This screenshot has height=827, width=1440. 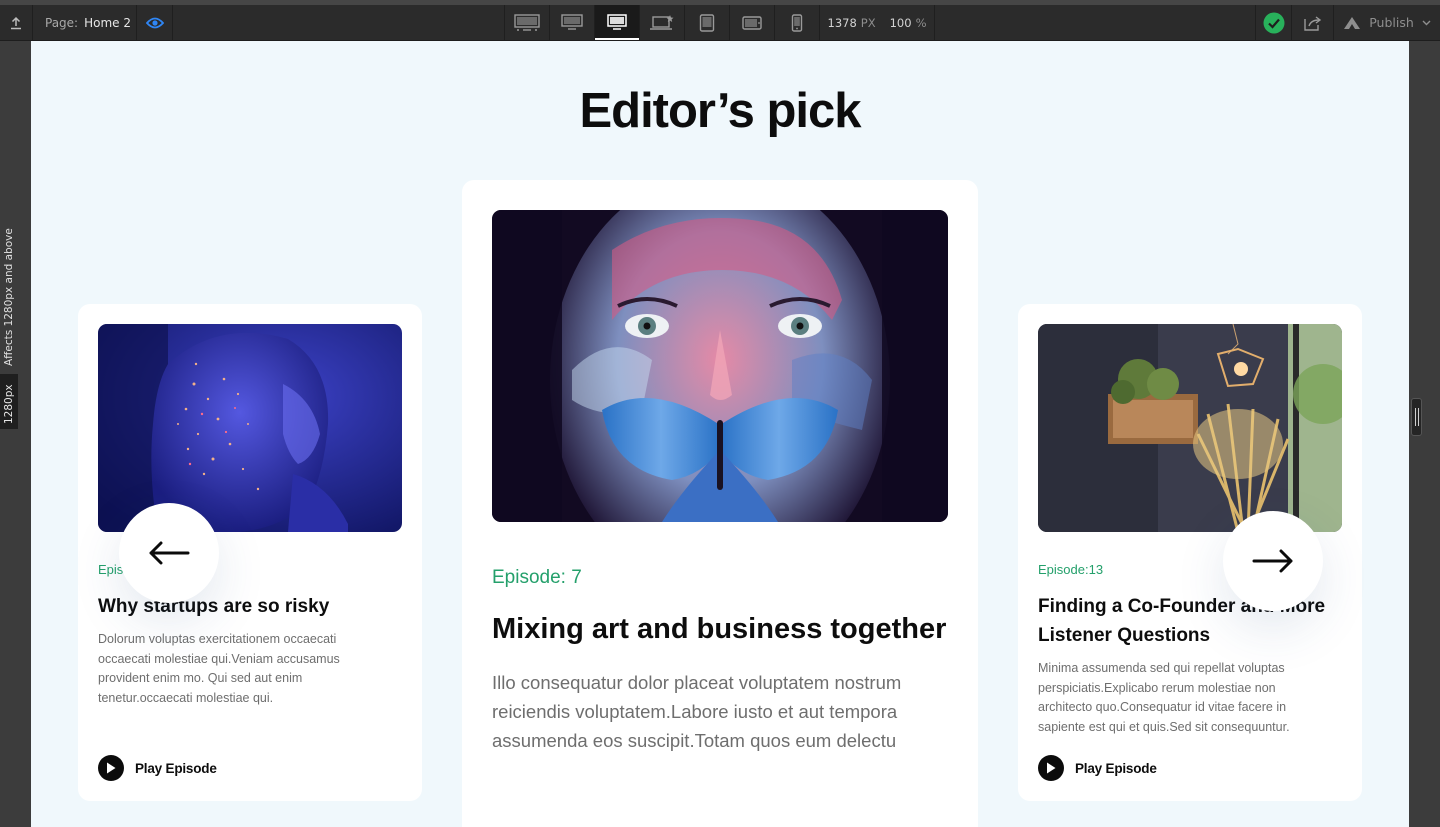 What do you see at coordinates (16, 22) in the screenshot?
I see `upload-icon` at bounding box center [16, 22].